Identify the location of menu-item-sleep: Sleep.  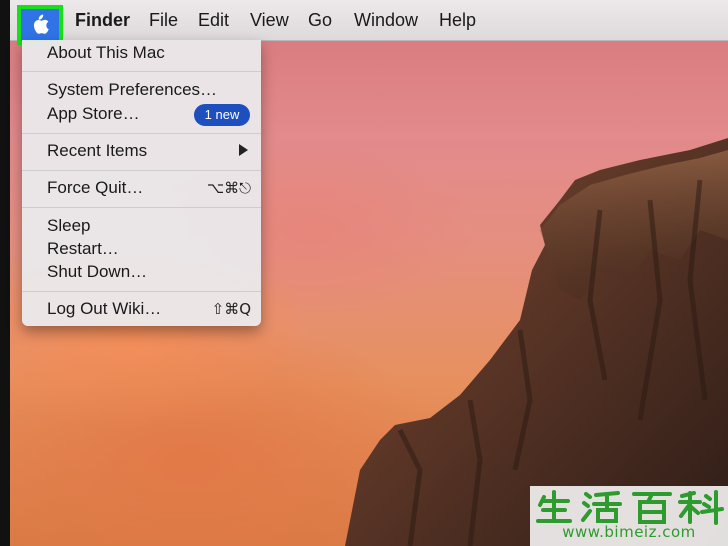
(68, 226).